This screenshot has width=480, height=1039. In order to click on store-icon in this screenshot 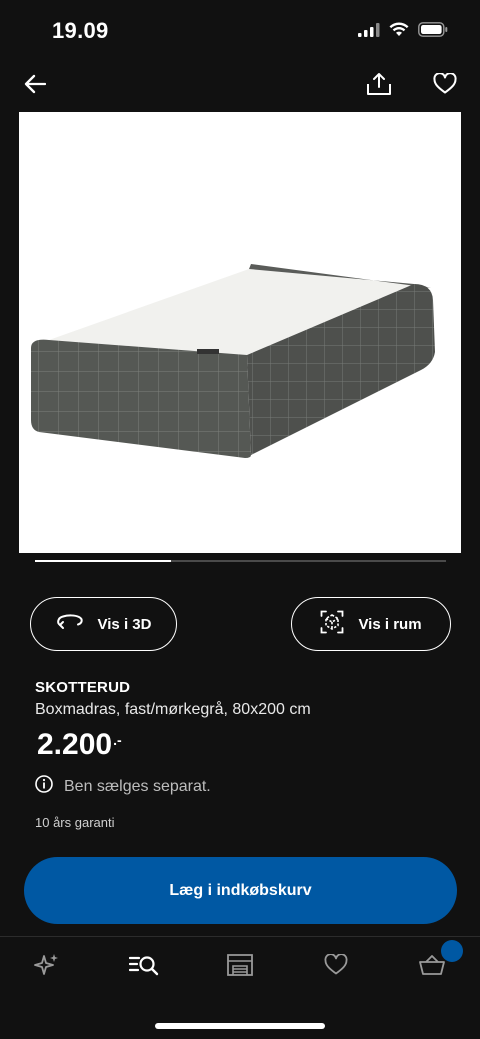, I will do `click(240, 967)`.